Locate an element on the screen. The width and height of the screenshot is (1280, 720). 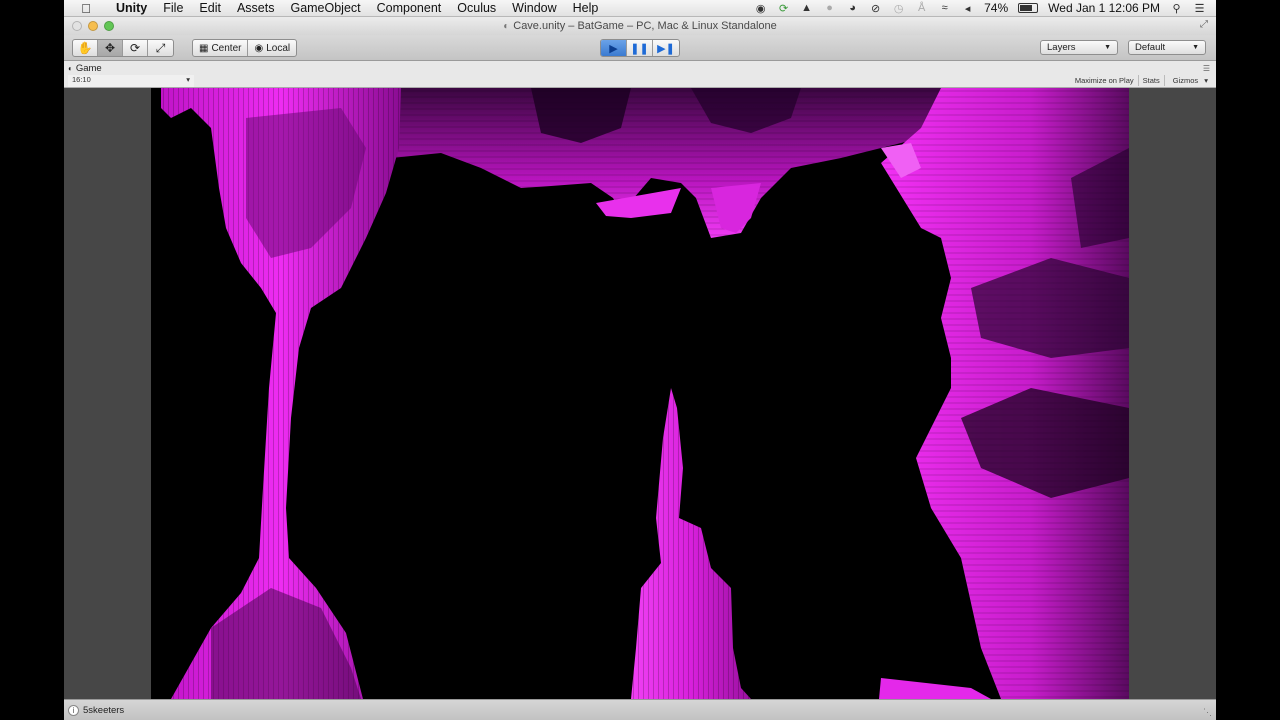
menu-window: Window is located at coordinates (534, 8).